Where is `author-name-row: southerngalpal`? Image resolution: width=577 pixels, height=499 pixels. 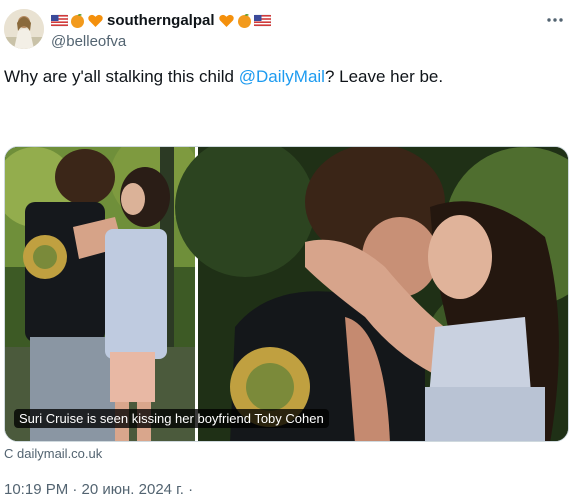 author-name-row: southerngalpal is located at coordinates (160, 20).